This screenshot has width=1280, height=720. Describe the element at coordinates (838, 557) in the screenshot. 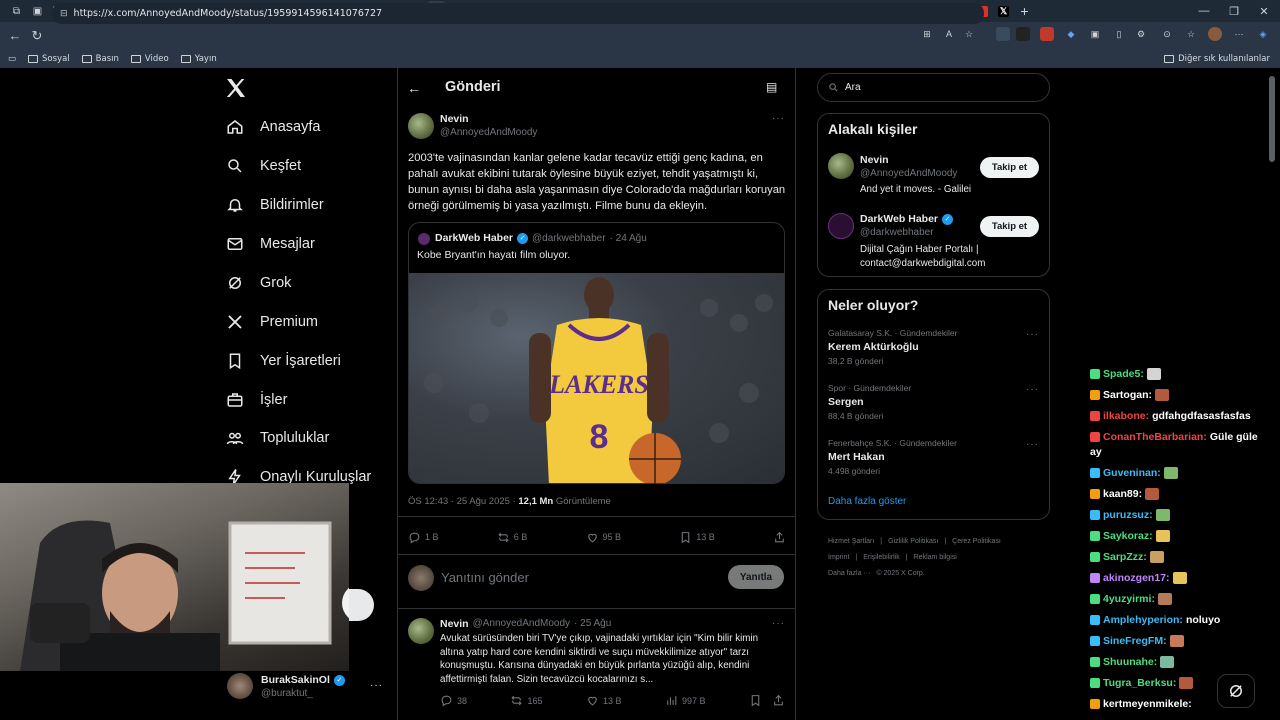

I see `footer-link: Imprint` at that location.